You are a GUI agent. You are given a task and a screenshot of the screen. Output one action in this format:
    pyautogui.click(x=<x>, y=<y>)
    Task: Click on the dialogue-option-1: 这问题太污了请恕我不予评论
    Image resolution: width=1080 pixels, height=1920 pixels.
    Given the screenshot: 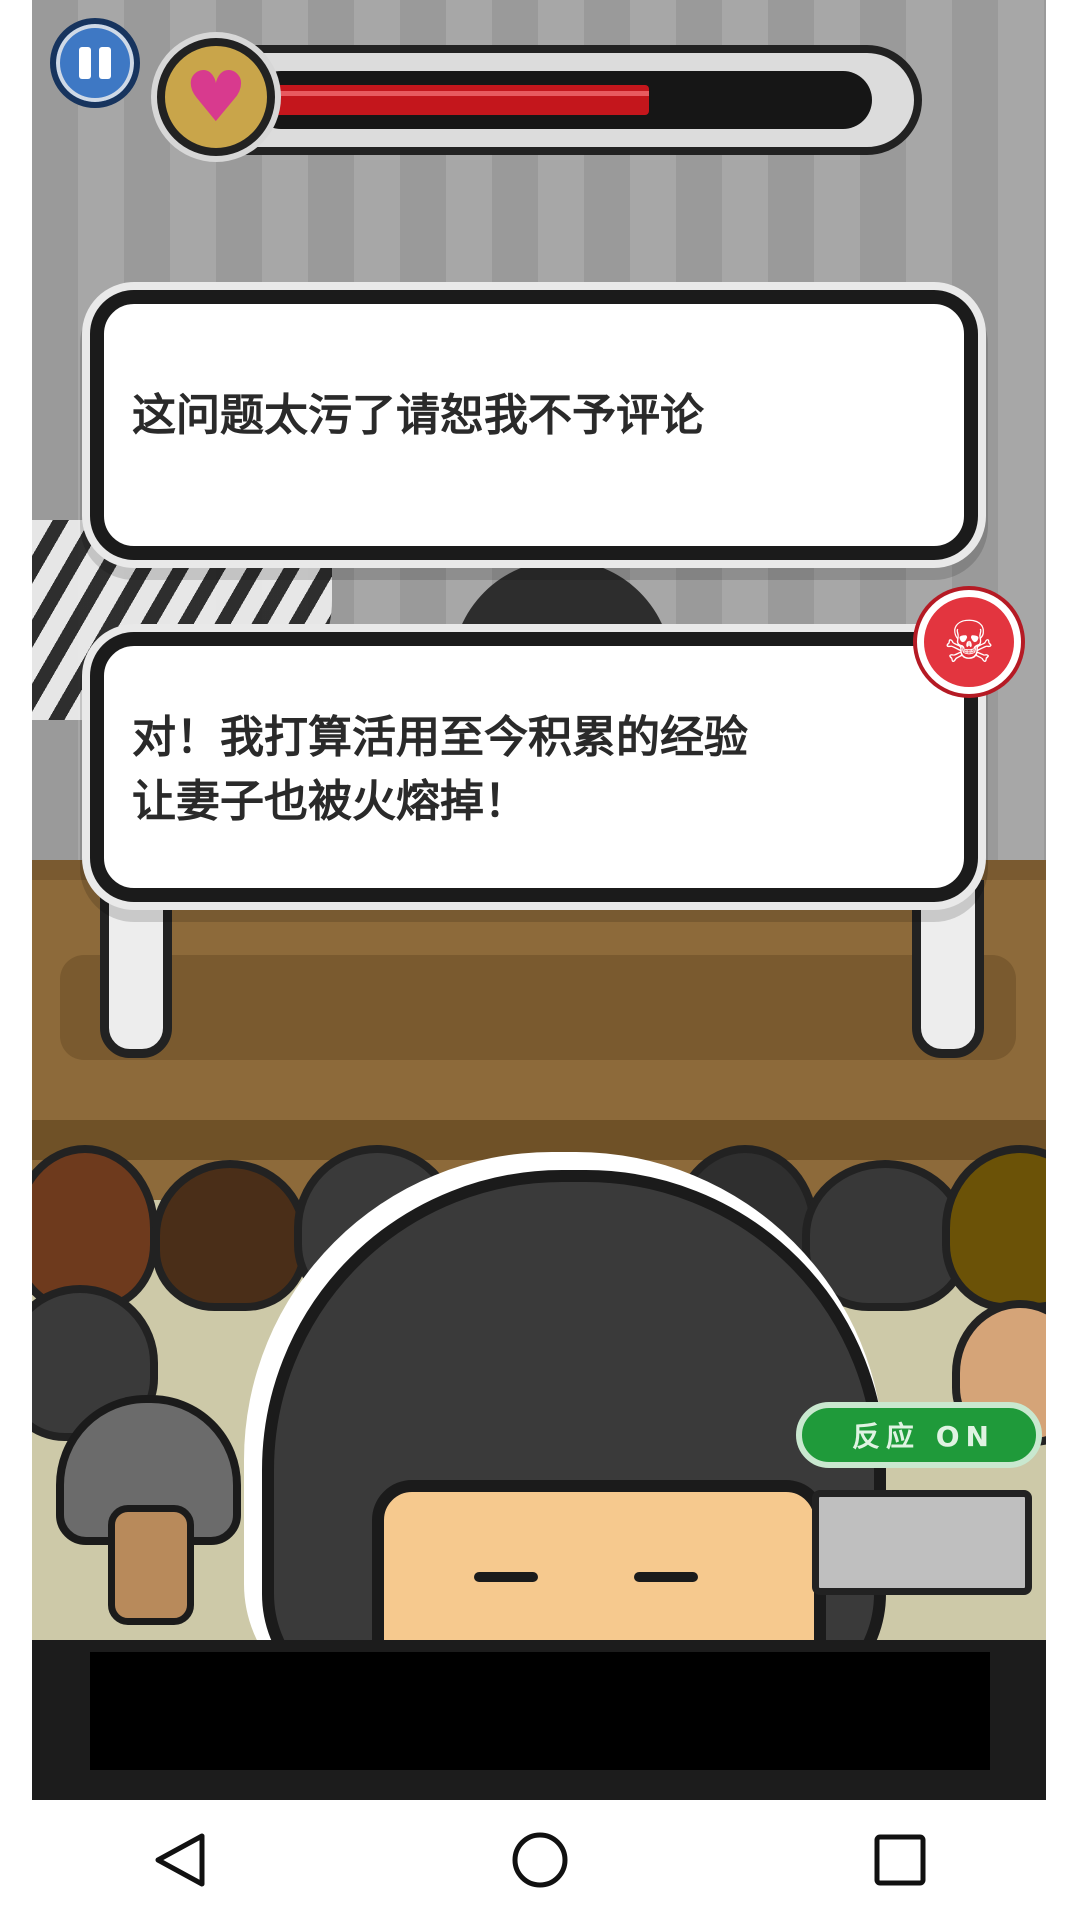 What is the action you would take?
    pyautogui.click(x=534, y=425)
    